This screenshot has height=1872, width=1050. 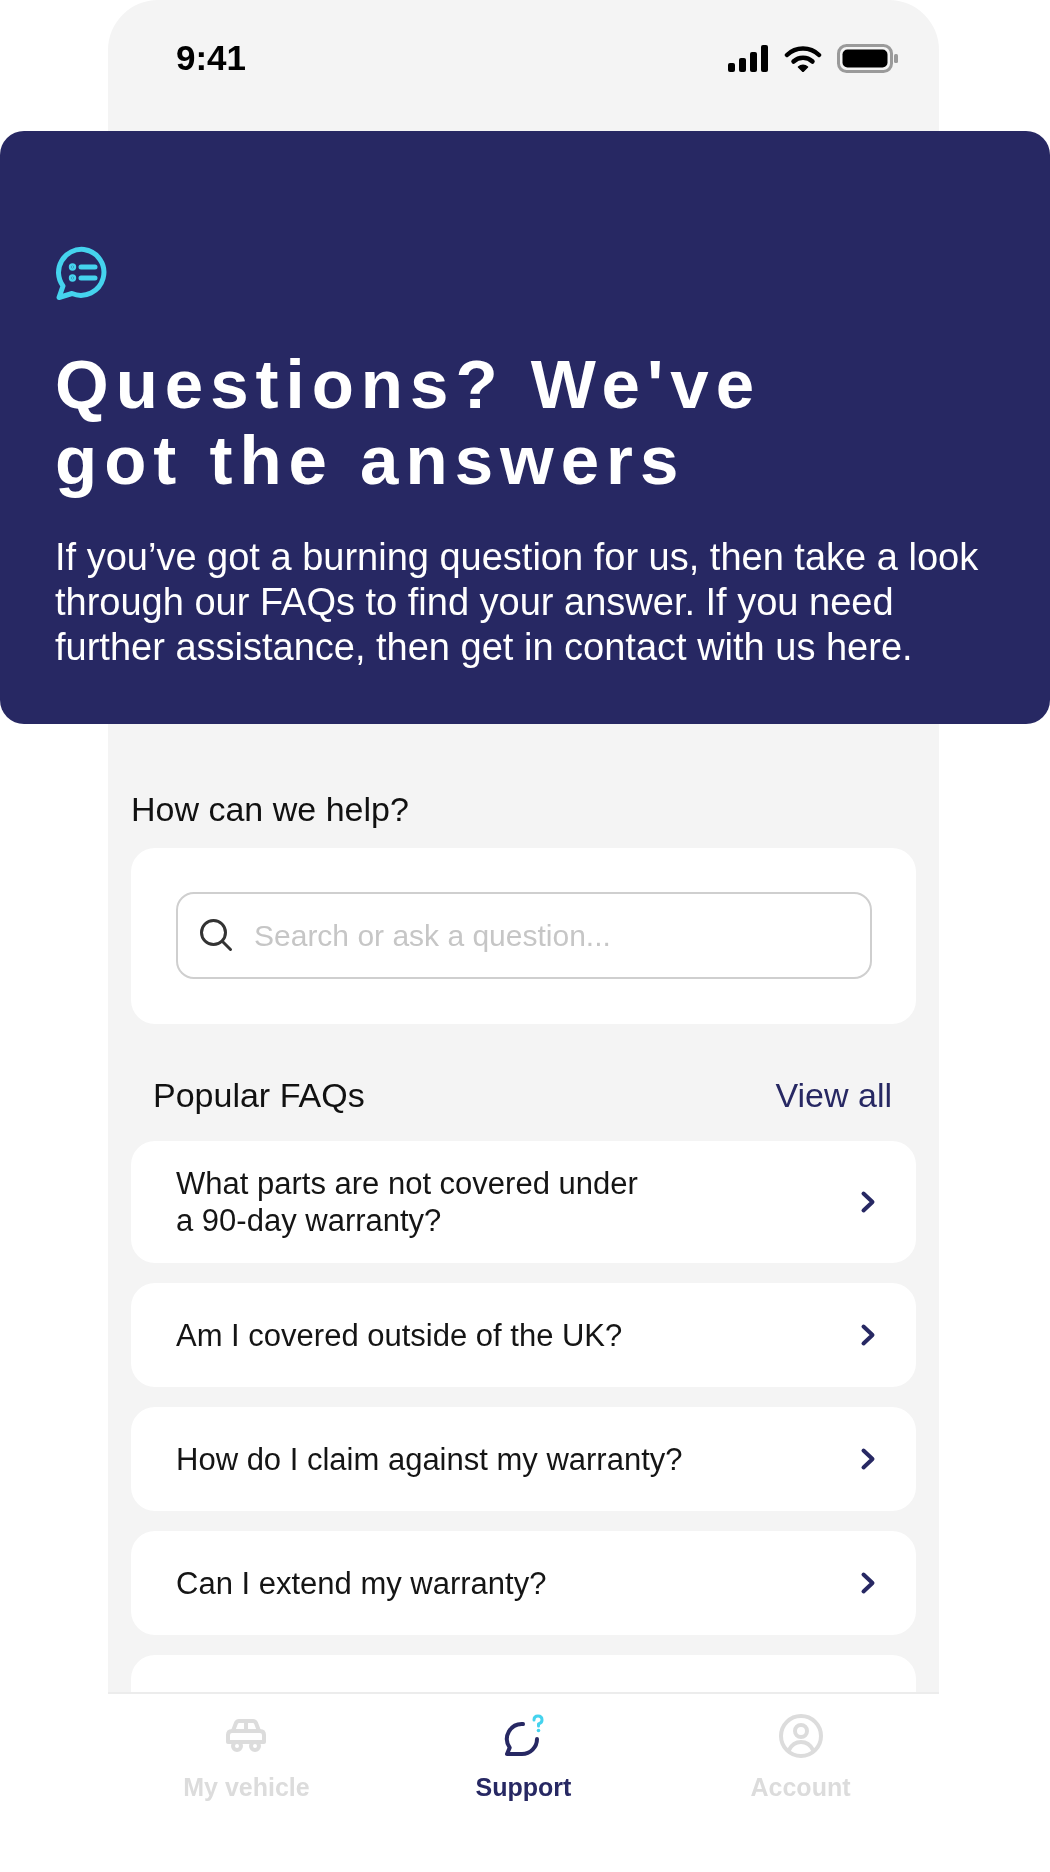 What do you see at coordinates (517, 602) in the screenshot?
I see `hero-description: If you’ve got a burning question for us, then take a look through our FAQs to find your answer. If you need further assistance, then get in contact with us here.` at bounding box center [517, 602].